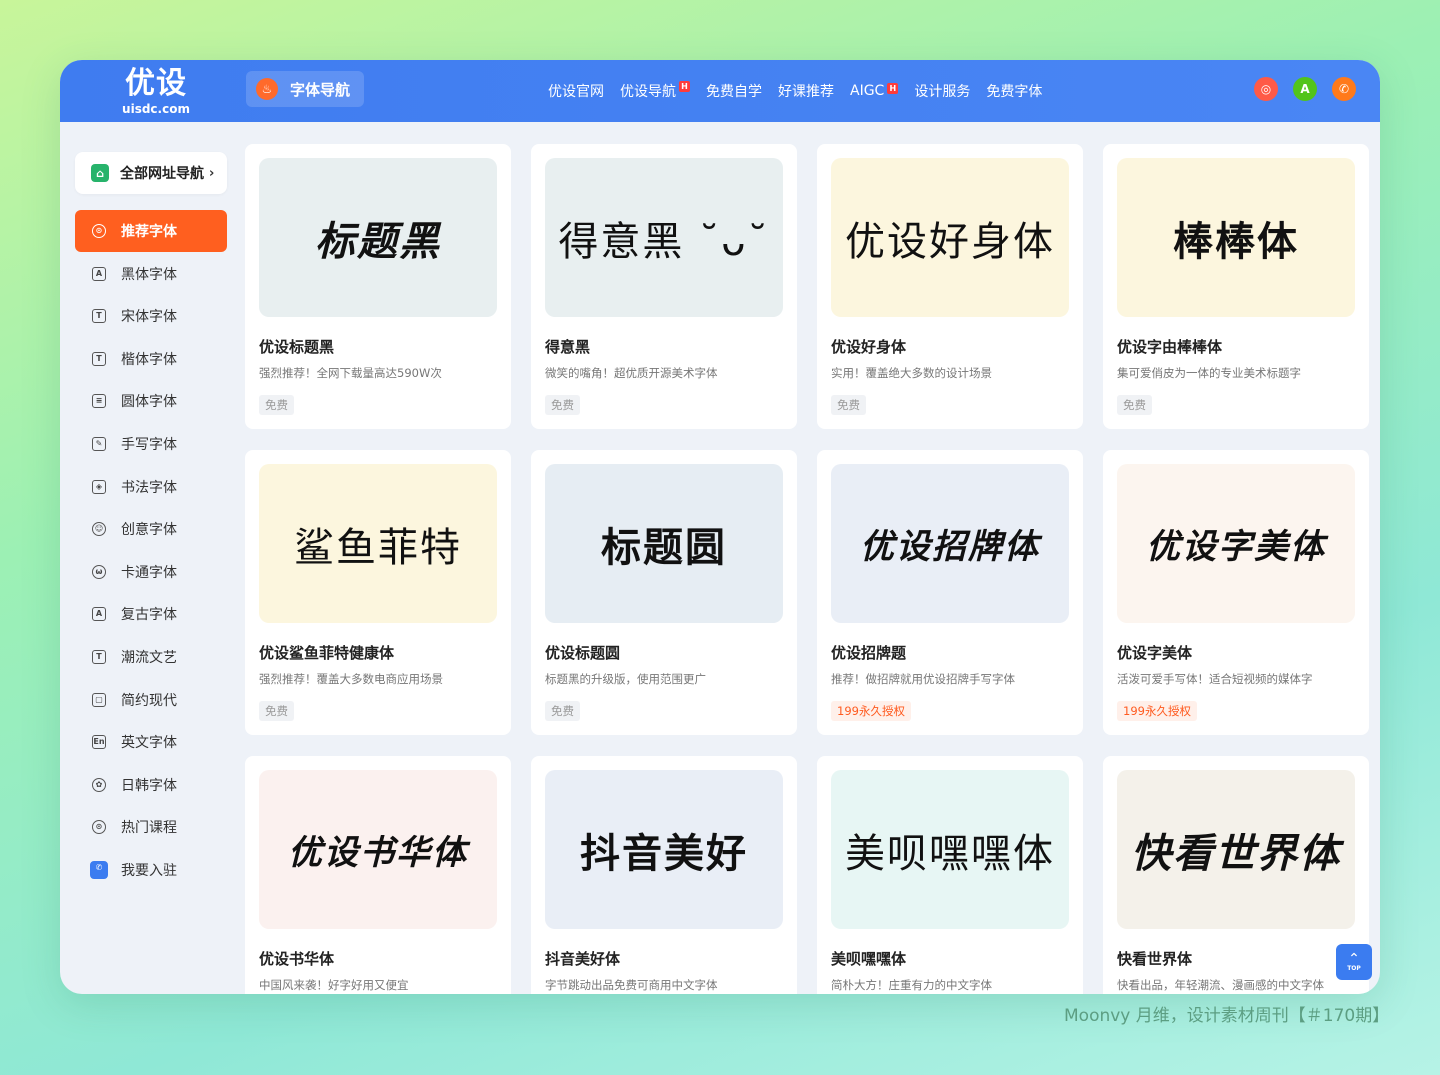 The image size is (1440, 1075). Describe the element at coordinates (942, 91) in the screenshot. I see `nav-item: 设计服务` at that location.